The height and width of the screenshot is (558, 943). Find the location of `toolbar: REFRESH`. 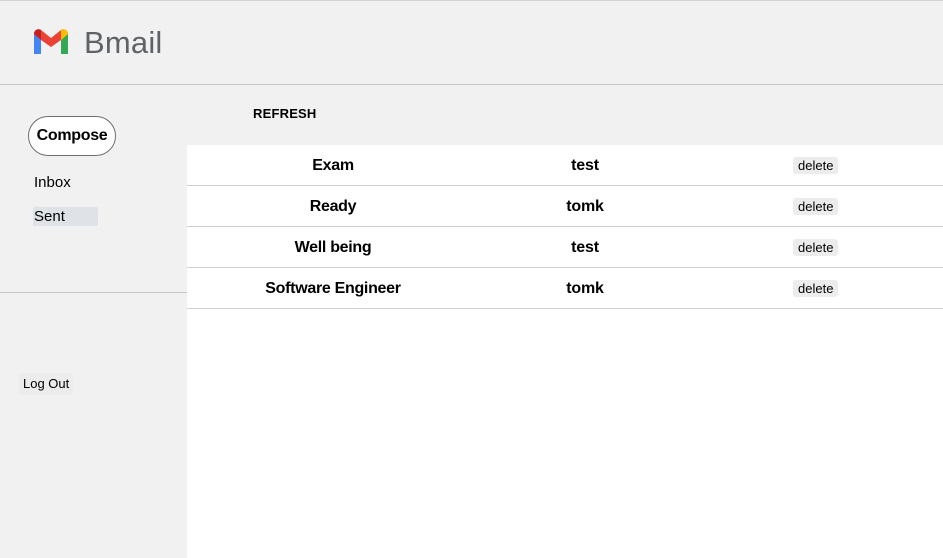

toolbar: REFRESH is located at coordinates (565, 115).